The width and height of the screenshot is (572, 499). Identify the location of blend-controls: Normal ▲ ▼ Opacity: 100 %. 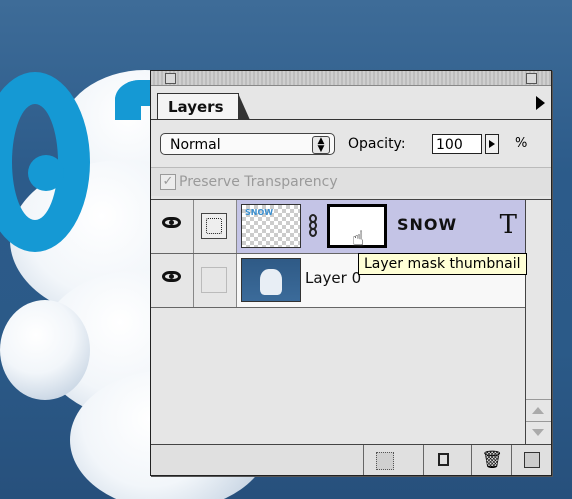
(351, 143).